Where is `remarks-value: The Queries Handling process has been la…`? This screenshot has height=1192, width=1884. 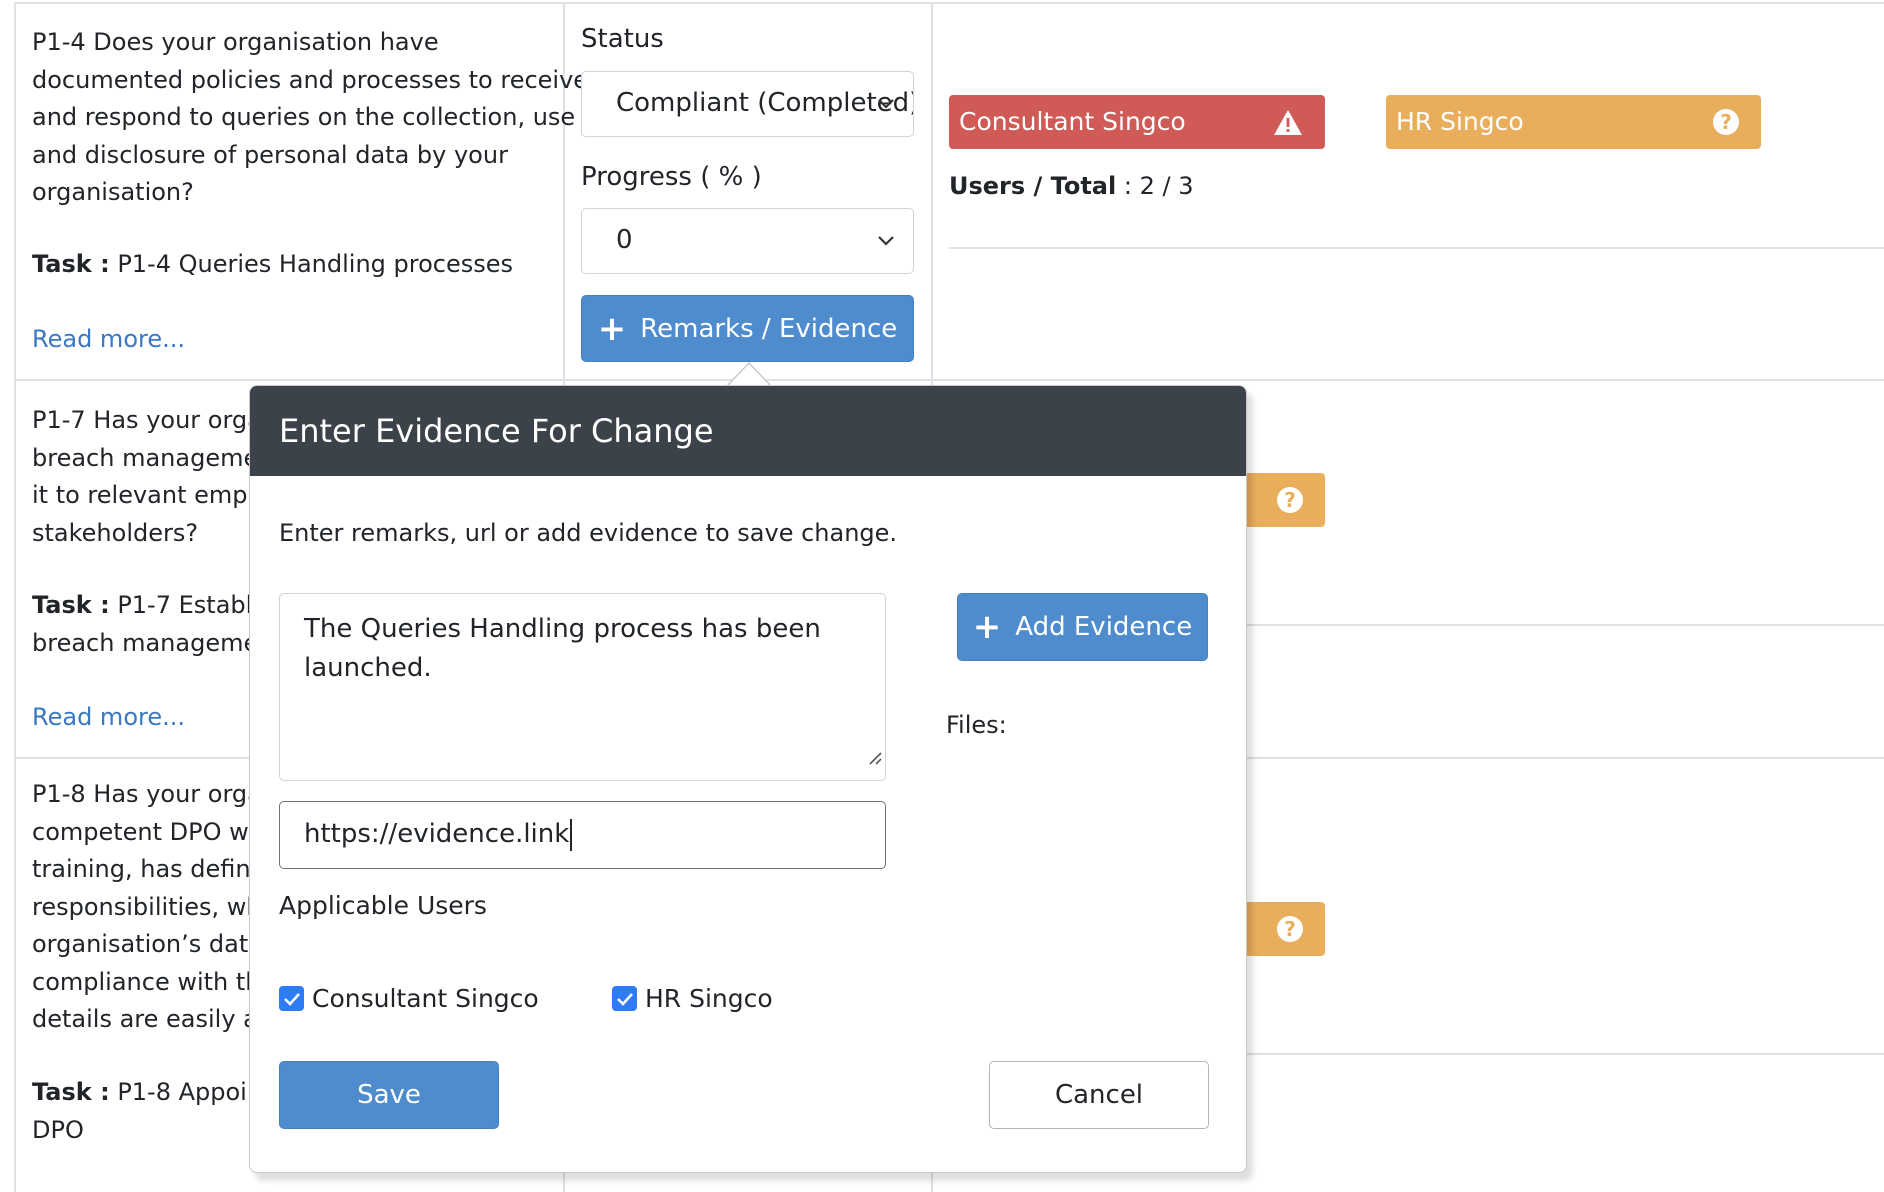
remarks-value: The Queries Handling process has been la… is located at coordinates (562, 648).